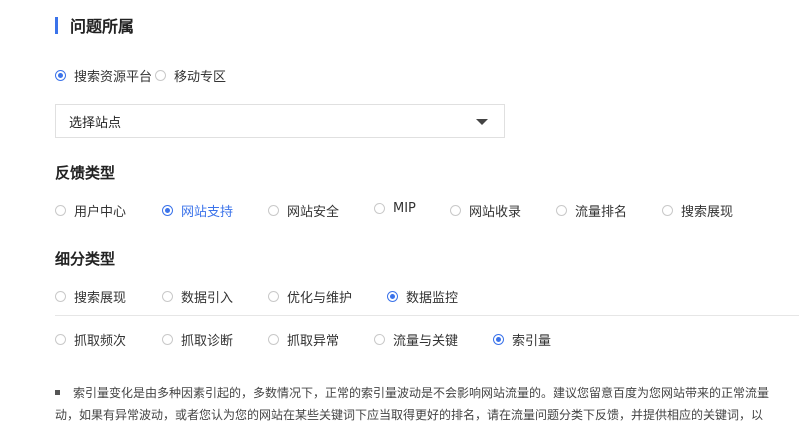 Image resolution: width=799 pixels, height=426 pixels. Describe the element at coordinates (697, 210) in the screenshot. I see `radio-feedback-search-display: 搜索展现` at that location.